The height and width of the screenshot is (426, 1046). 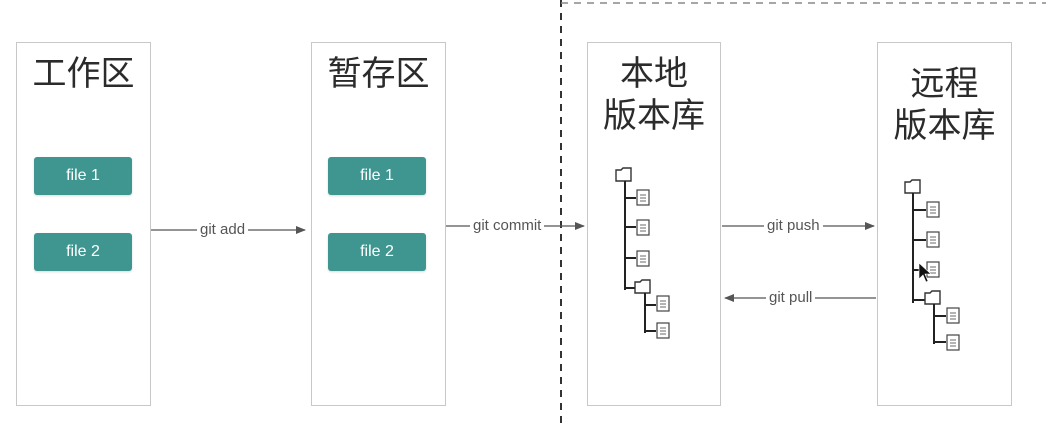 I want to click on remote-repo-file-tree, so click(x=932, y=265).